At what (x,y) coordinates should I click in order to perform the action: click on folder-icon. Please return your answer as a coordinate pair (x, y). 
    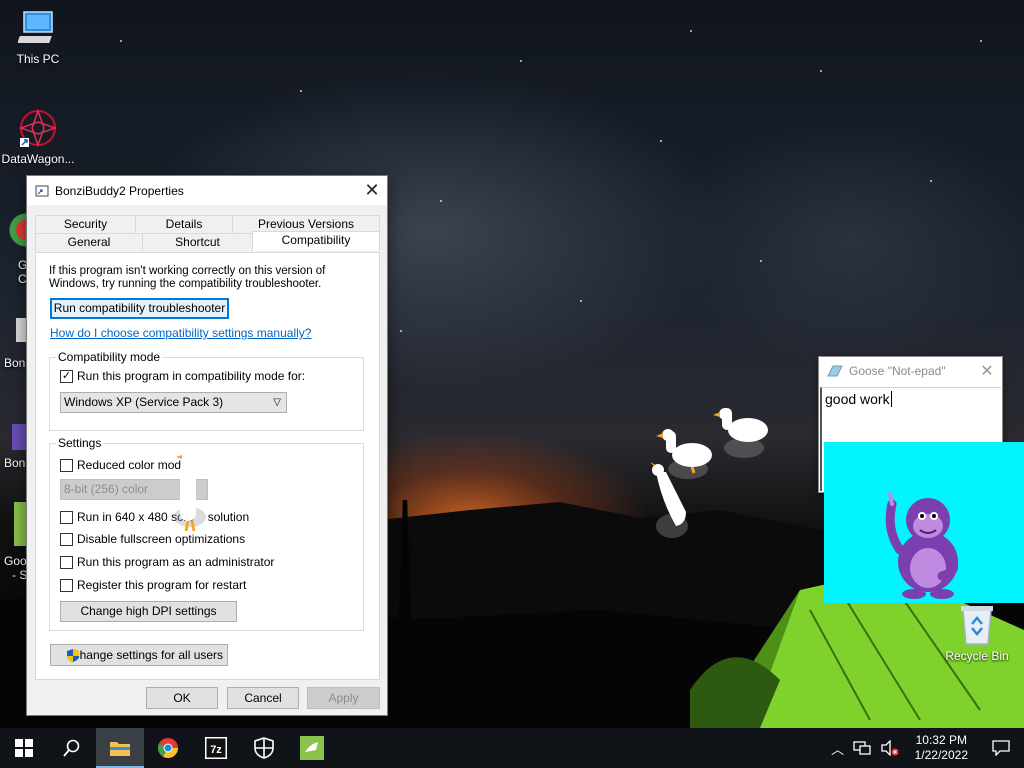
    Looking at the image, I should click on (120, 749).